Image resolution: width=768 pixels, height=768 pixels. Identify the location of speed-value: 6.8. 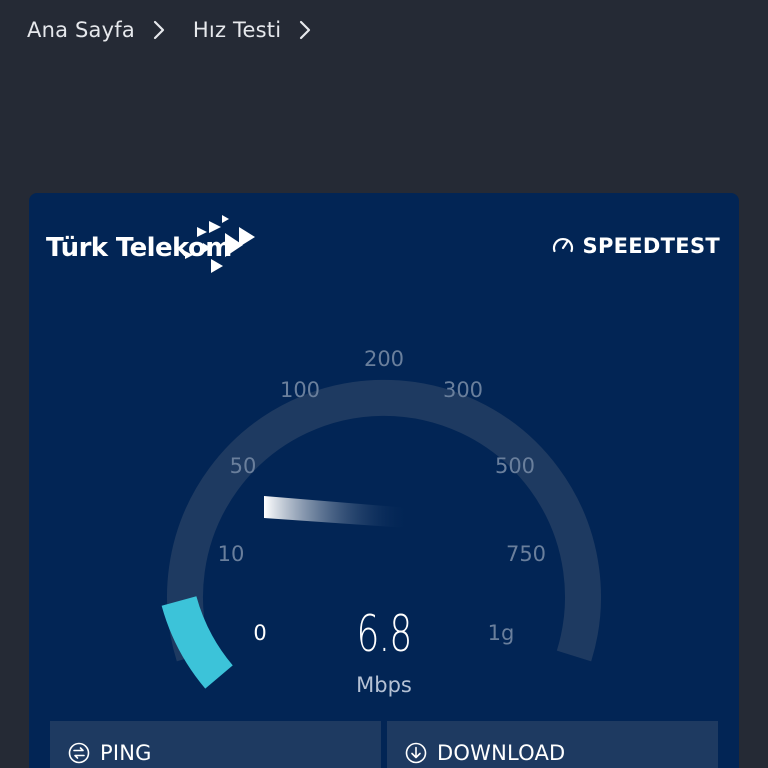
(384, 634).